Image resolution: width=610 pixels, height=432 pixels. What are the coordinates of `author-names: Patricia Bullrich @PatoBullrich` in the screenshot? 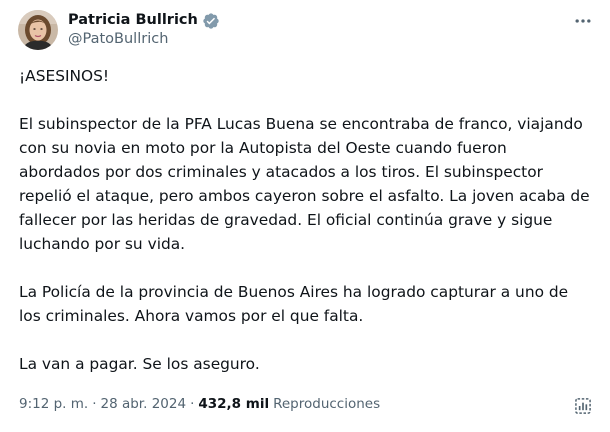 It's located at (144, 30).